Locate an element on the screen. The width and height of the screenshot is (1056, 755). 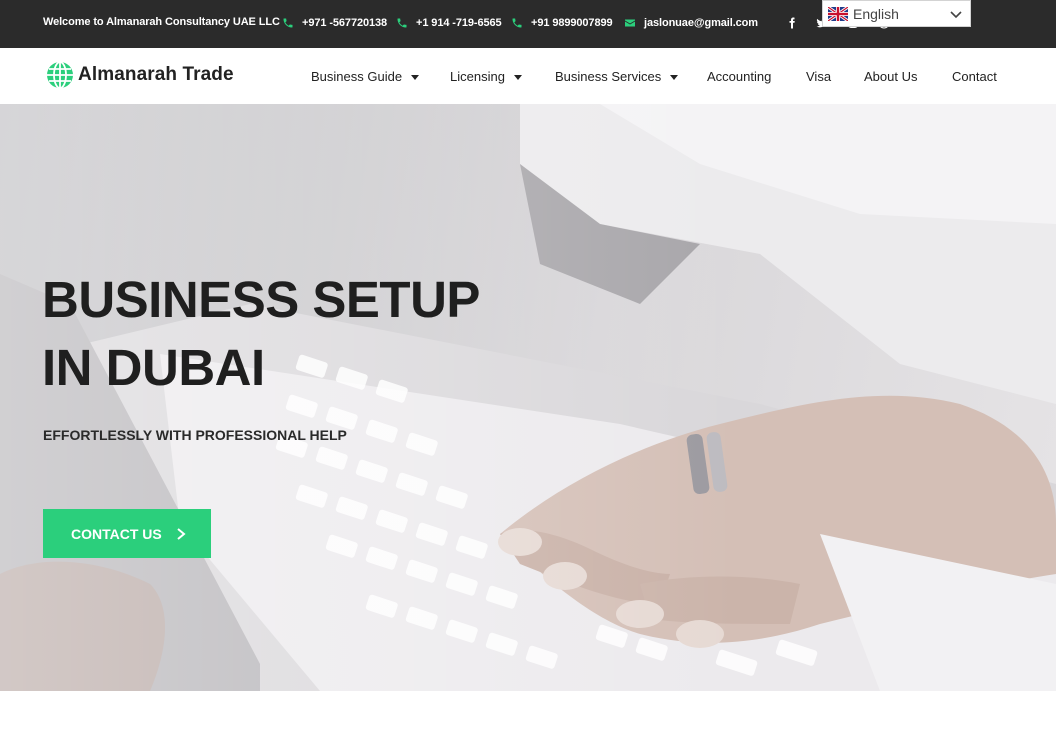
cta-label: CONTACT US is located at coordinates (116, 533).